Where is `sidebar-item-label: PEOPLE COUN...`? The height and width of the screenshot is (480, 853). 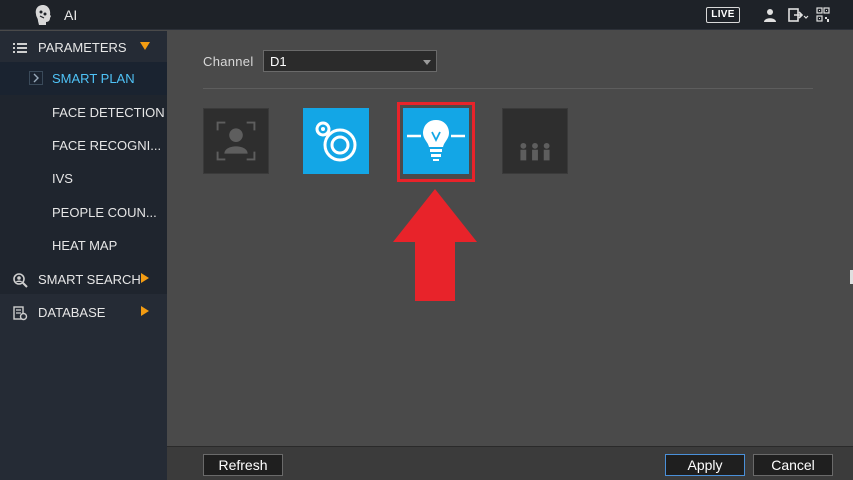 sidebar-item-label: PEOPLE COUN... is located at coordinates (104, 212).